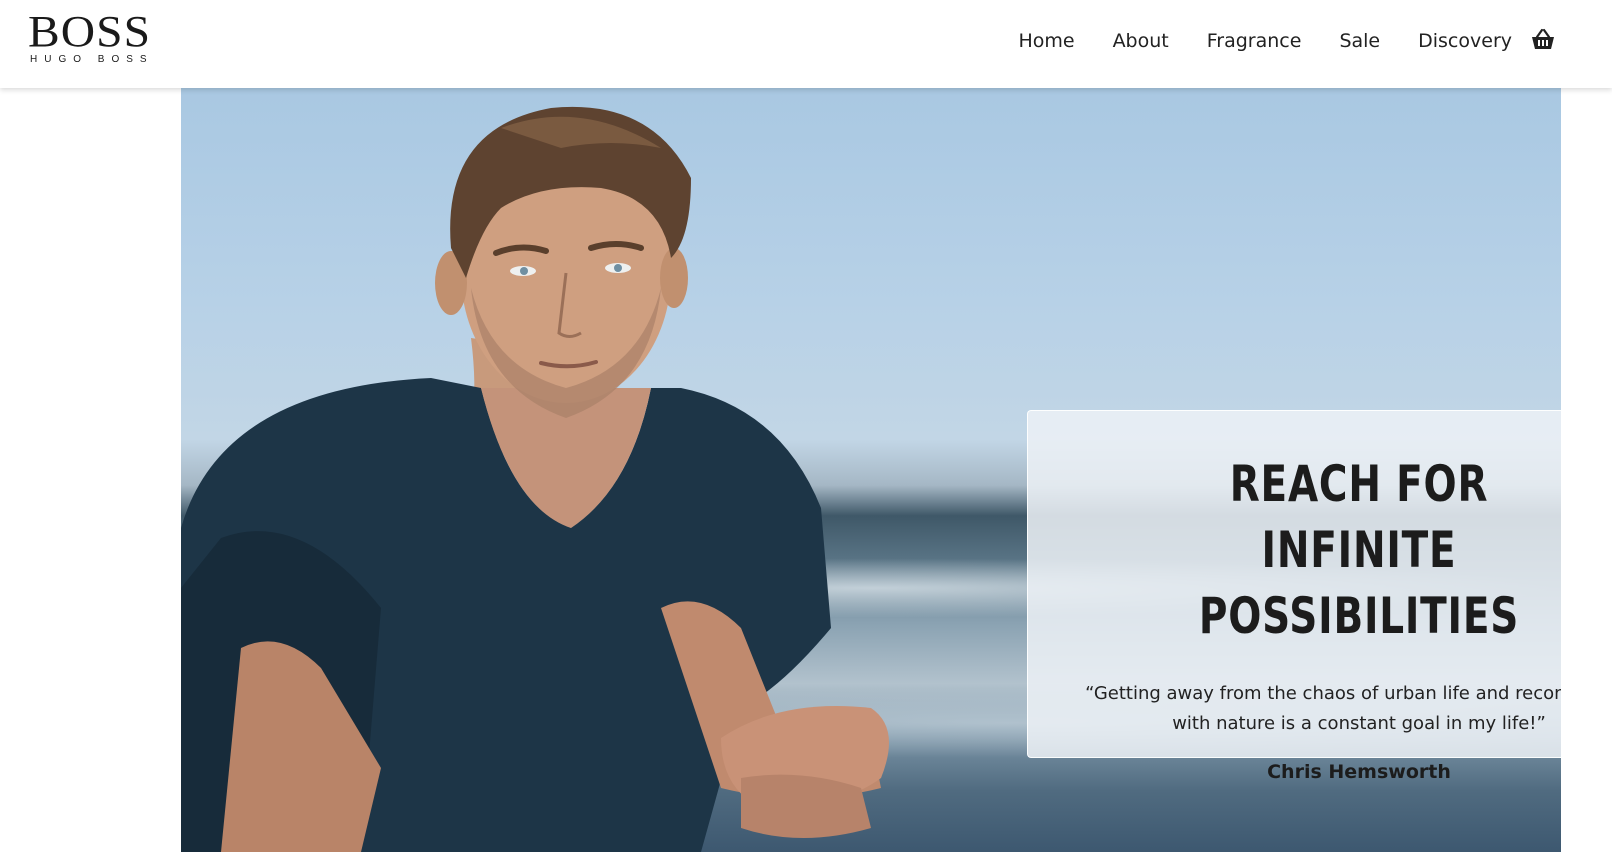  I want to click on boss-logo: BOSS HUGO BOSS, so click(98, 40).